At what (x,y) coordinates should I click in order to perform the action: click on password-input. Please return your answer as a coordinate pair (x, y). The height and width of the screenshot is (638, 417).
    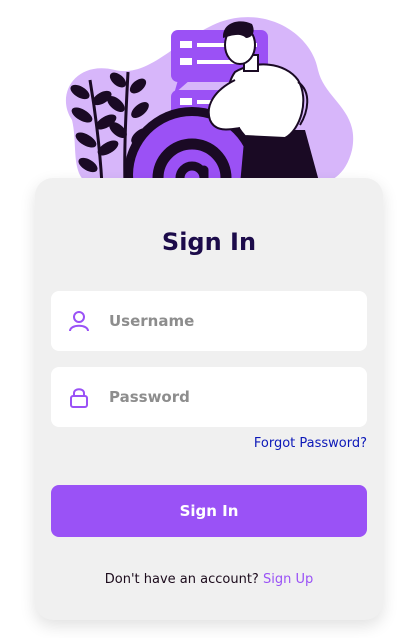
    Looking at the image, I should click on (224, 397).